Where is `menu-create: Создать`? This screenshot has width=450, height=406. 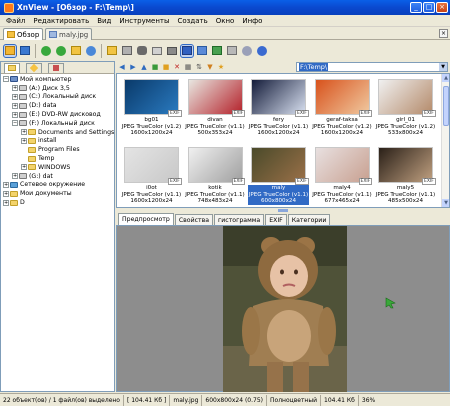 menu-create: Создать is located at coordinates (193, 21).